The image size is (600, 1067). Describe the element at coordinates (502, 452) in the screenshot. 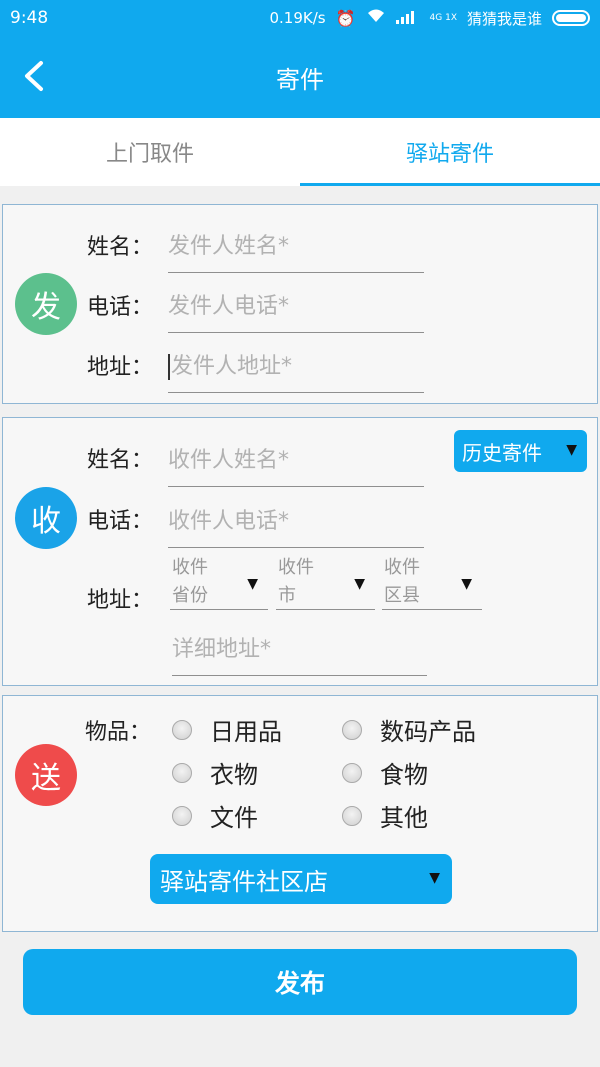

I see `history-send-label: 历史寄件` at that location.